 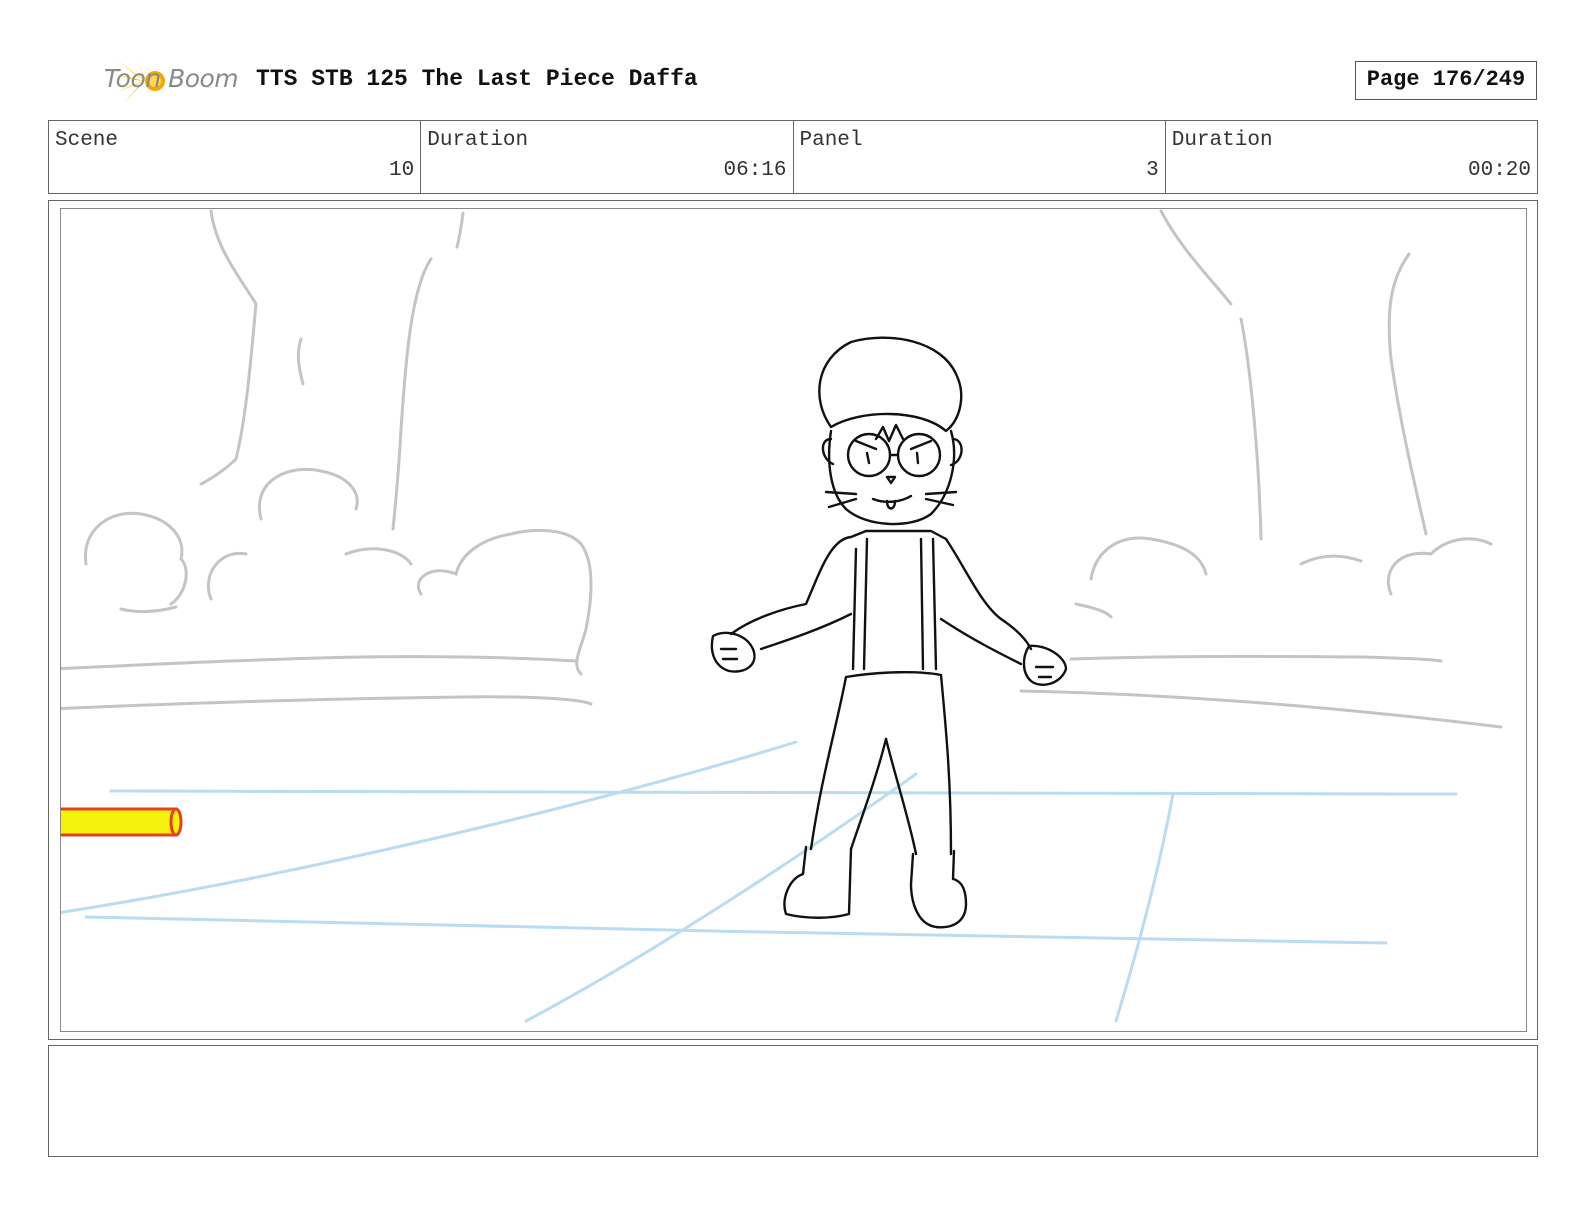 What do you see at coordinates (1499, 170) in the screenshot?
I see `panel-duration-value: 00:20` at bounding box center [1499, 170].